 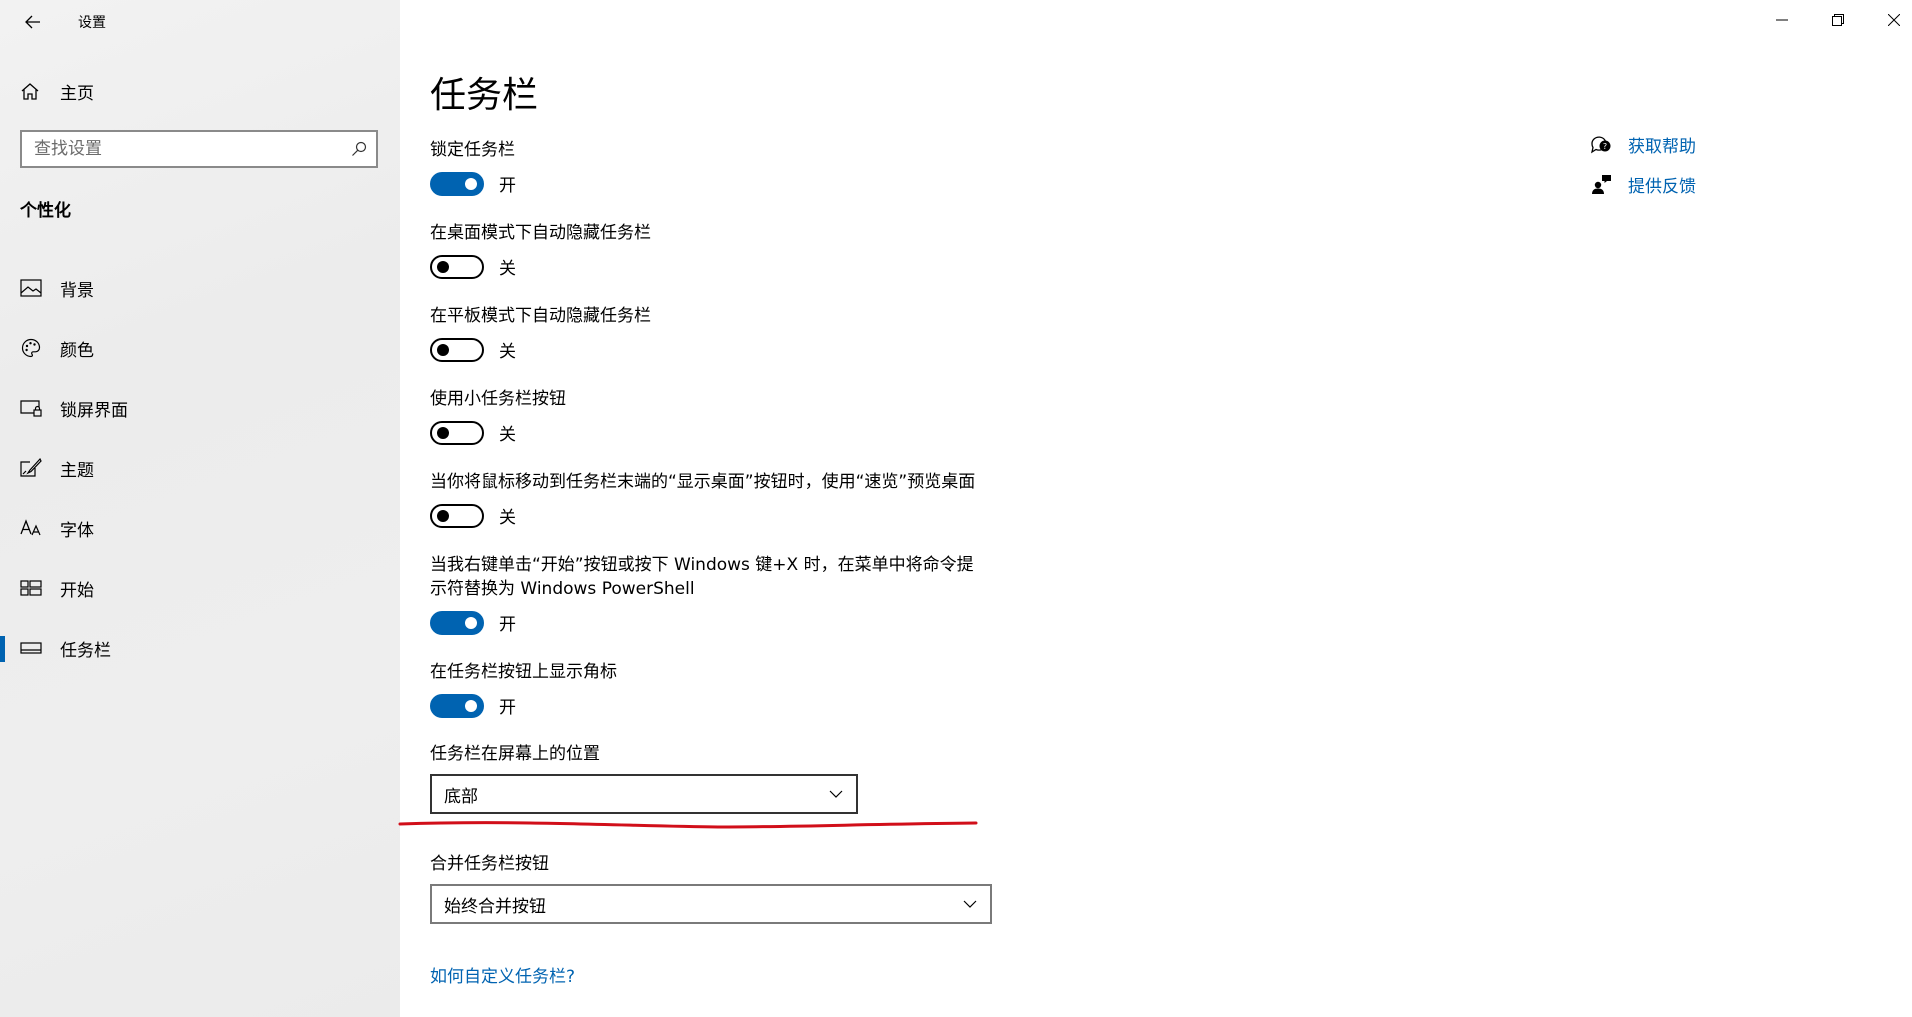 What do you see at coordinates (489, 864) in the screenshot?
I see `setting-label: 合并任务栏按钮` at bounding box center [489, 864].